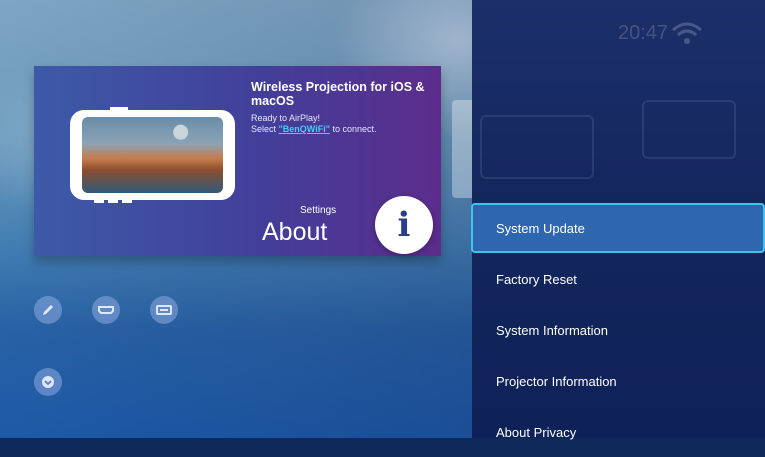 This screenshot has height=457, width=765. I want to click on menu-item-system-update: System Update, so click(618, 228).